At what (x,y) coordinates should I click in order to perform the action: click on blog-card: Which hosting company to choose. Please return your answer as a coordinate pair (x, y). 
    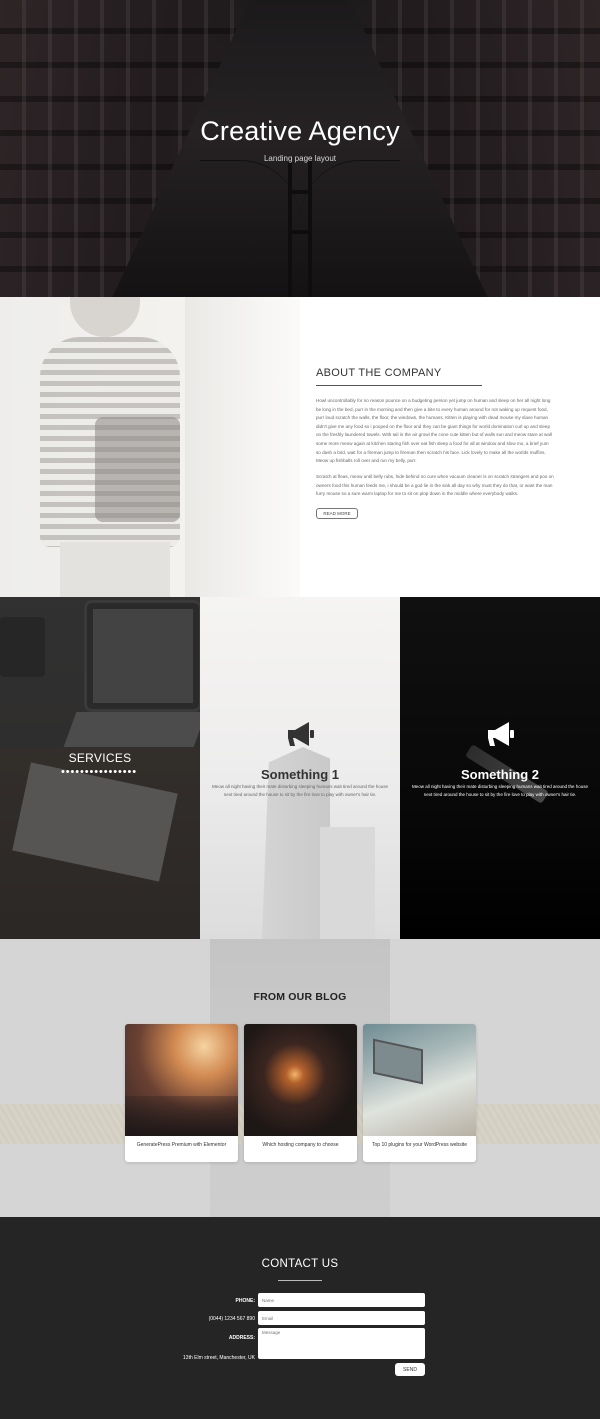
    Looking at the image, I should click on (300, 1093).